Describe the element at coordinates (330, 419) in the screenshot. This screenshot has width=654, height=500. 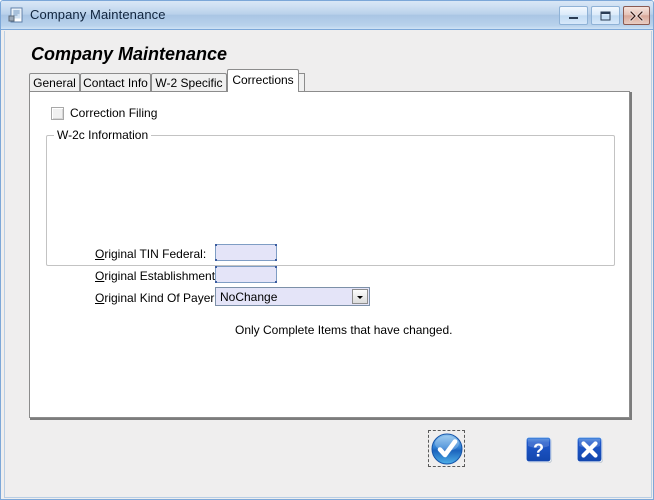
I see `panel-shadow-bottom` at that location.